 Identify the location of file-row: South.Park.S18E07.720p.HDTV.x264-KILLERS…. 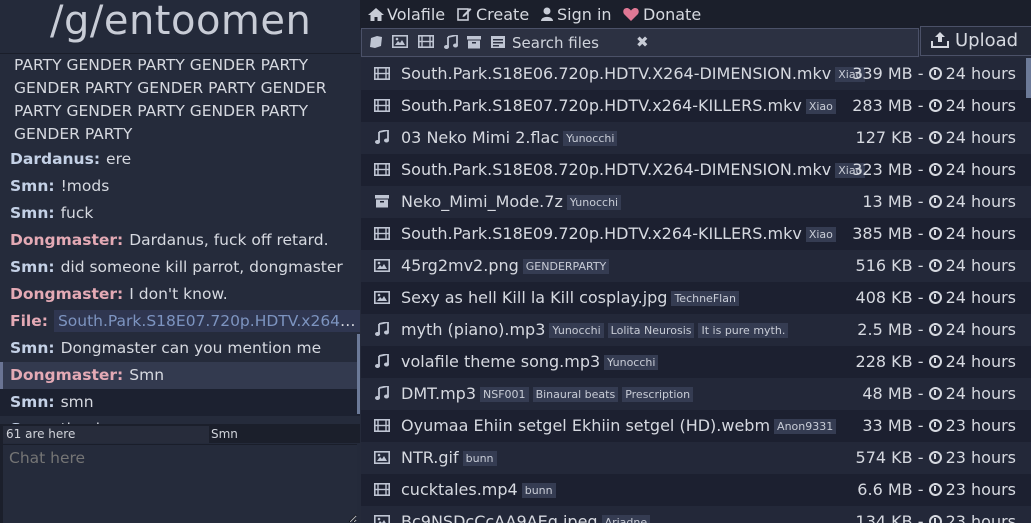
(696, 106).